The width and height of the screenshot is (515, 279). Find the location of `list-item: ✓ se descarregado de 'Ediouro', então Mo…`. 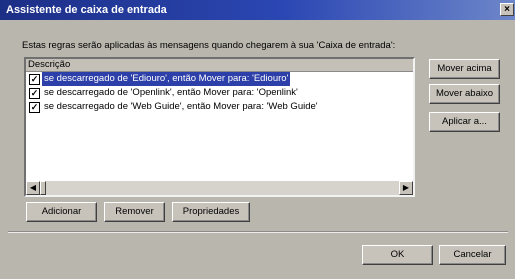

list-item: ✓ se descarregado de 'Ediouro', então Mo… is located at coordinates (219, 79).